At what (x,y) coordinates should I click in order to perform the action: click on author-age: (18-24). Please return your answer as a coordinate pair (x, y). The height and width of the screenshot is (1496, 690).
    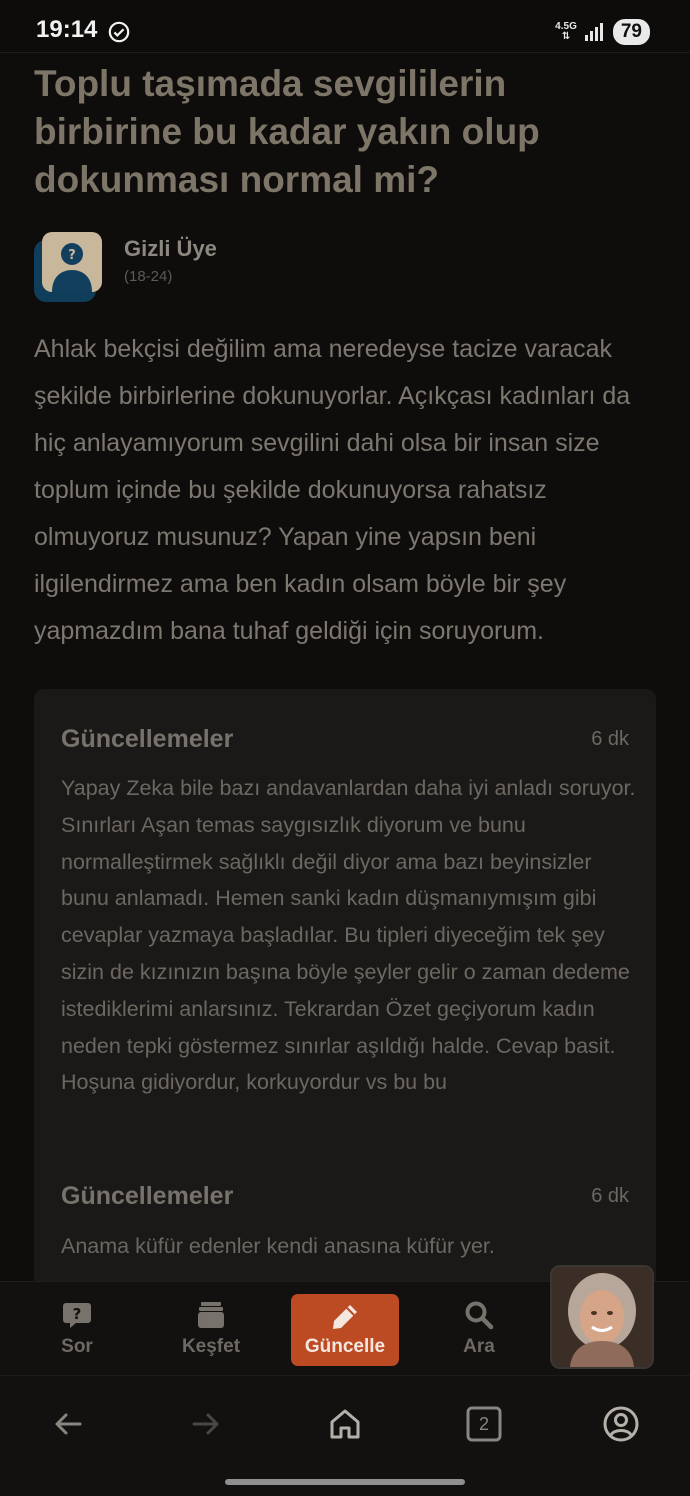
    Looking at the image, I should click on (148, 276).